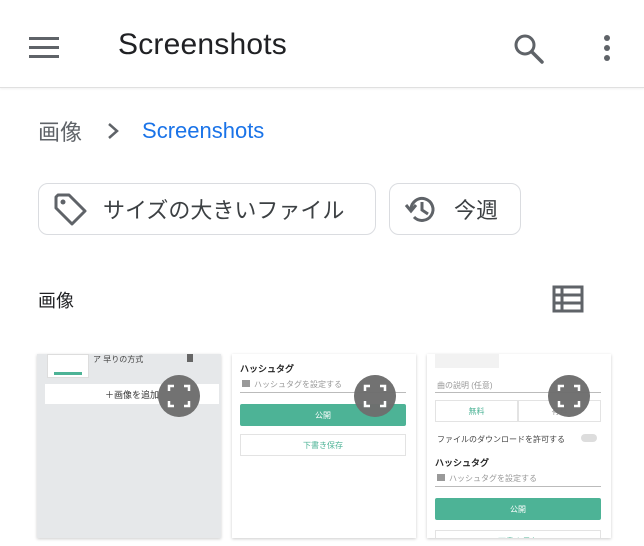 The image size is (644, 546). What do you see at coordinates (528, 48) in the screenshot?
I see `search-icon` at bounding box center [528, 48].